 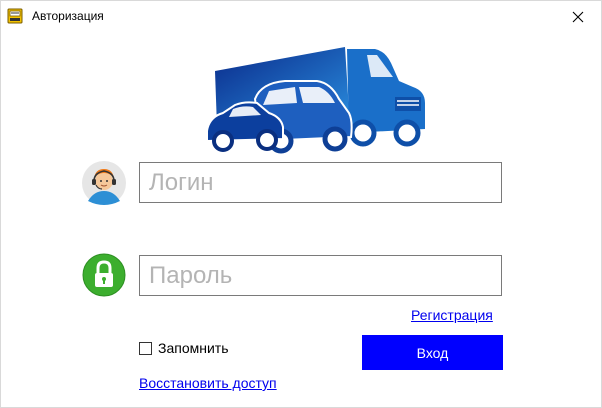 I want to click on app-icon, so click(x=15, y=16).